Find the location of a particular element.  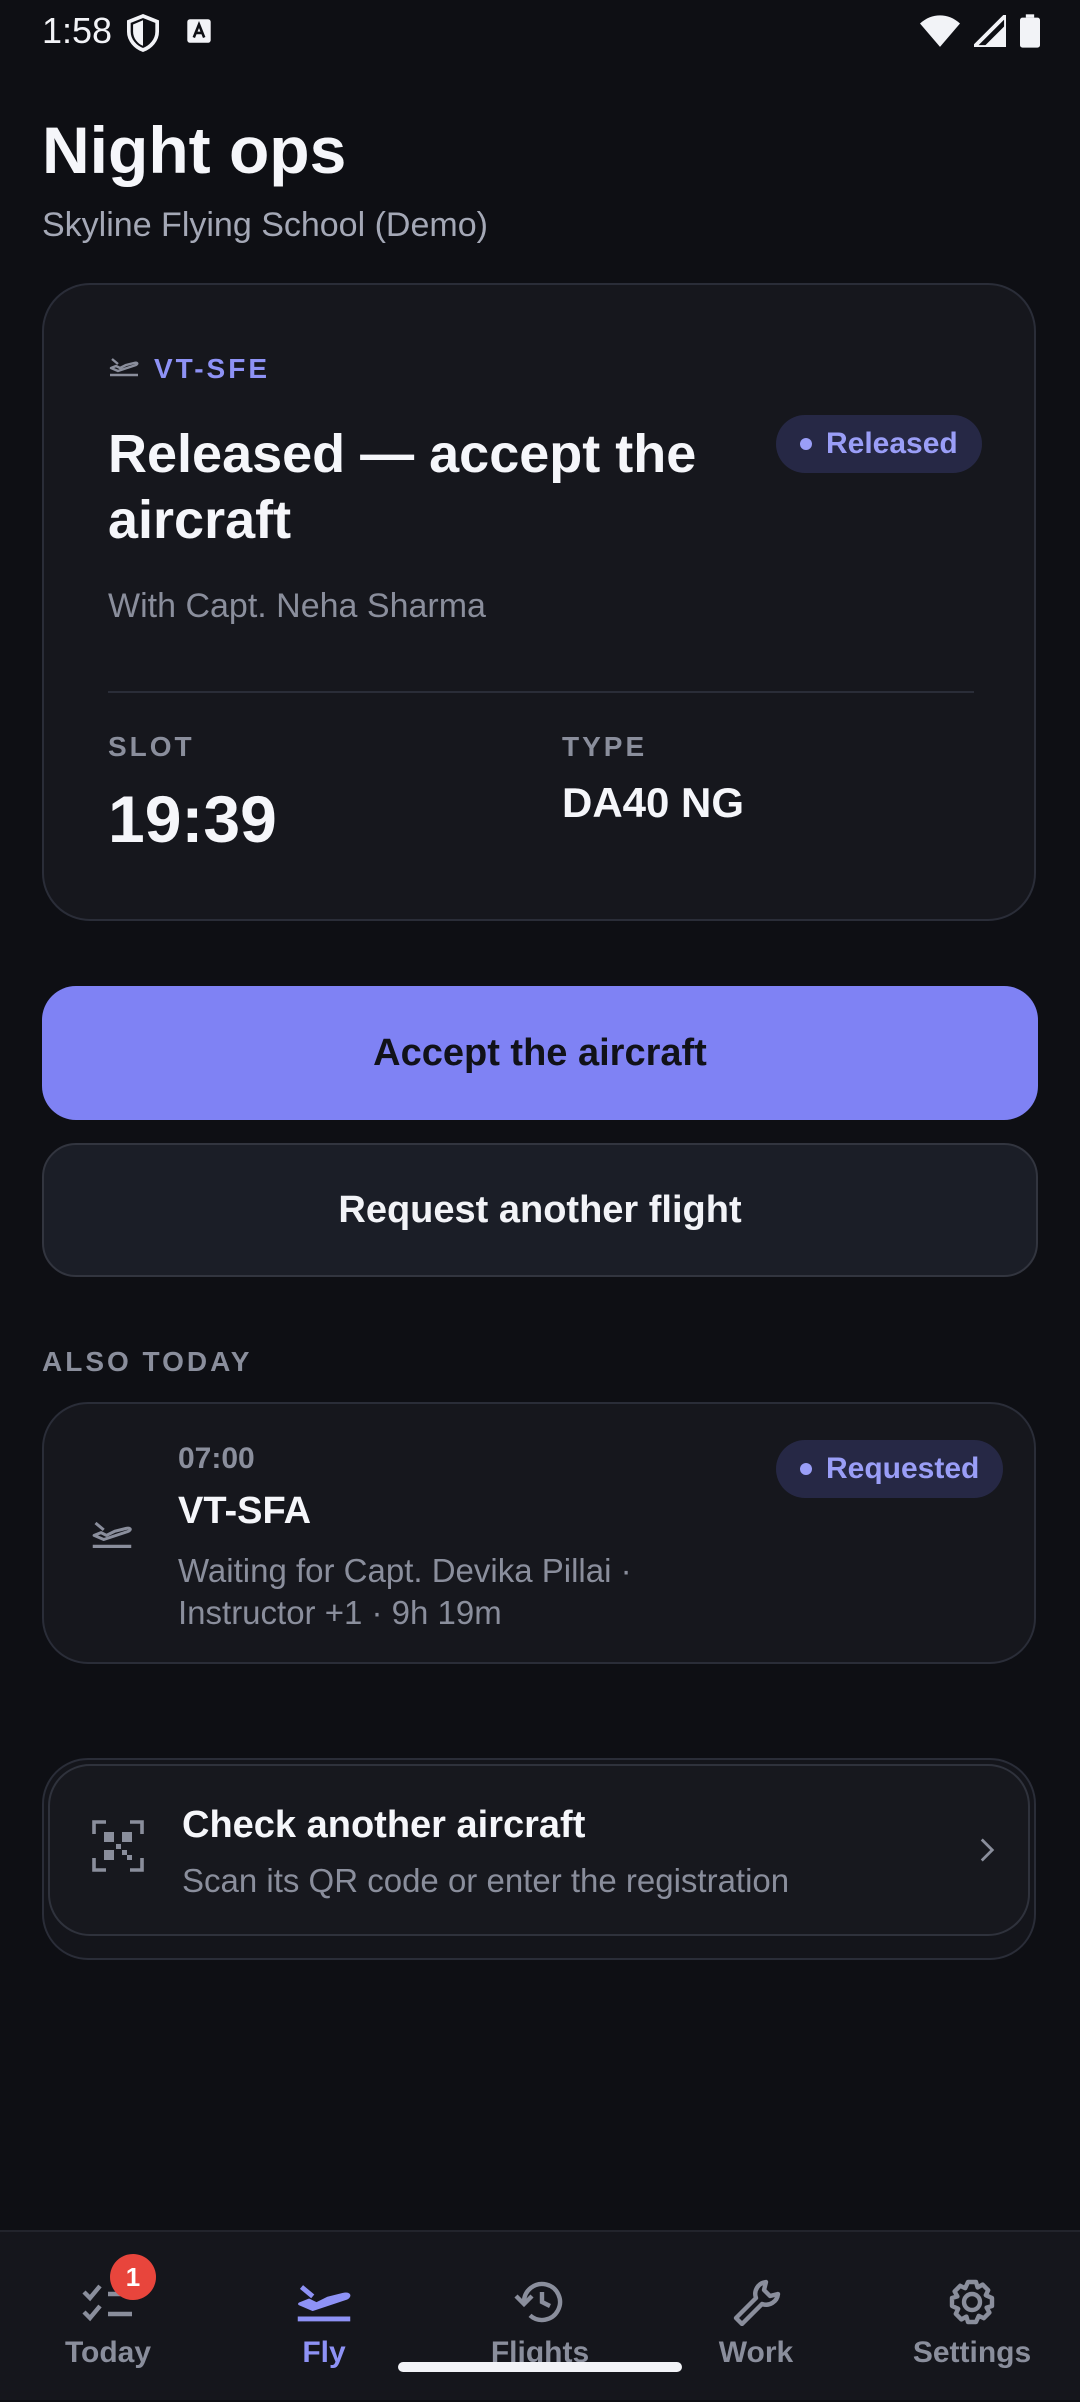

shield-icon is located at coordinates (143, 35).